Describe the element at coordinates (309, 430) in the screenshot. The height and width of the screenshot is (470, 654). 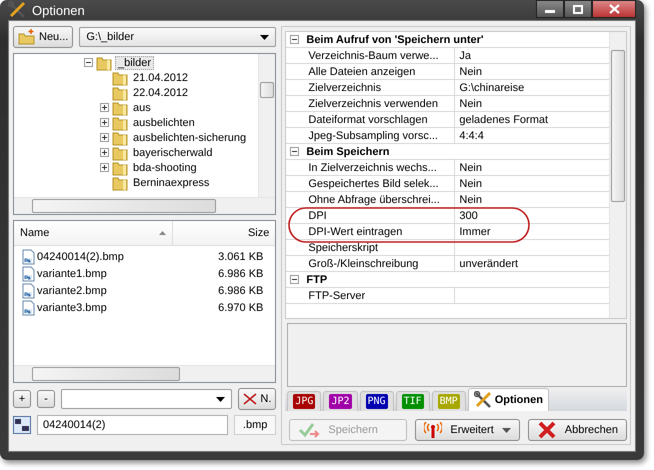
I see `check-icon` at that location.